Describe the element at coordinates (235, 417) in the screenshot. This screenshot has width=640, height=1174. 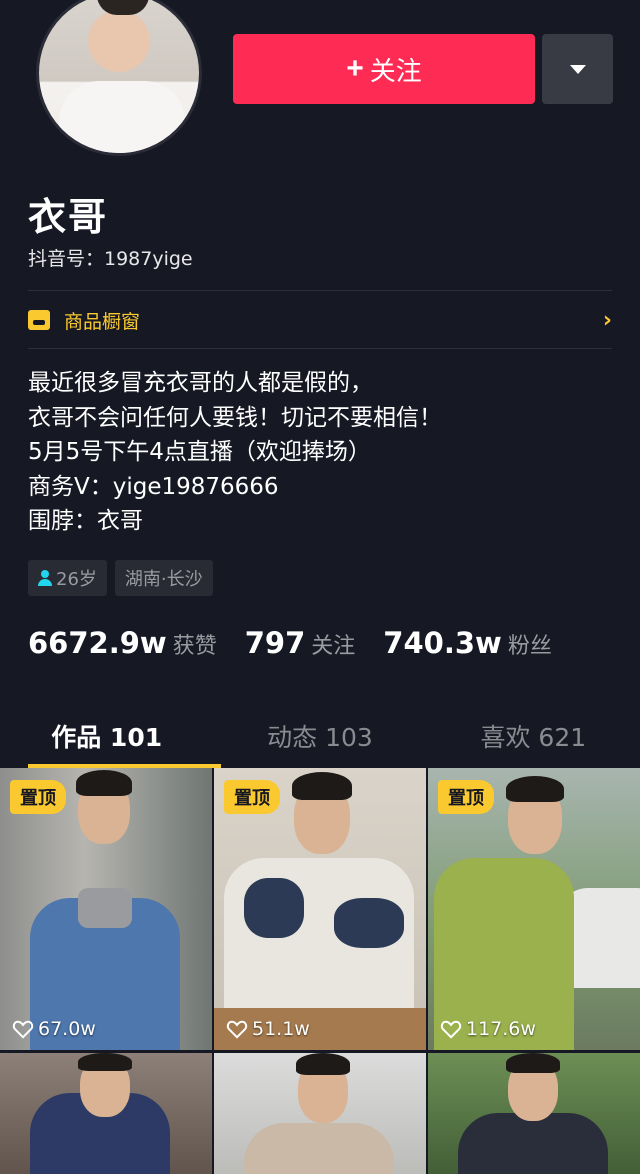
I see `bio-line: 衣哥不会问任何人要钱！切记不要相信！` at that location.